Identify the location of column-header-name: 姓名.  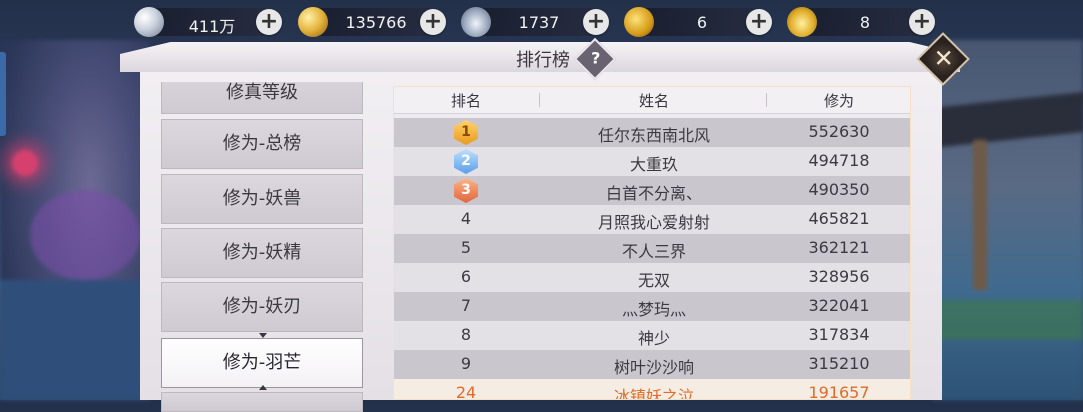
(653, 101).